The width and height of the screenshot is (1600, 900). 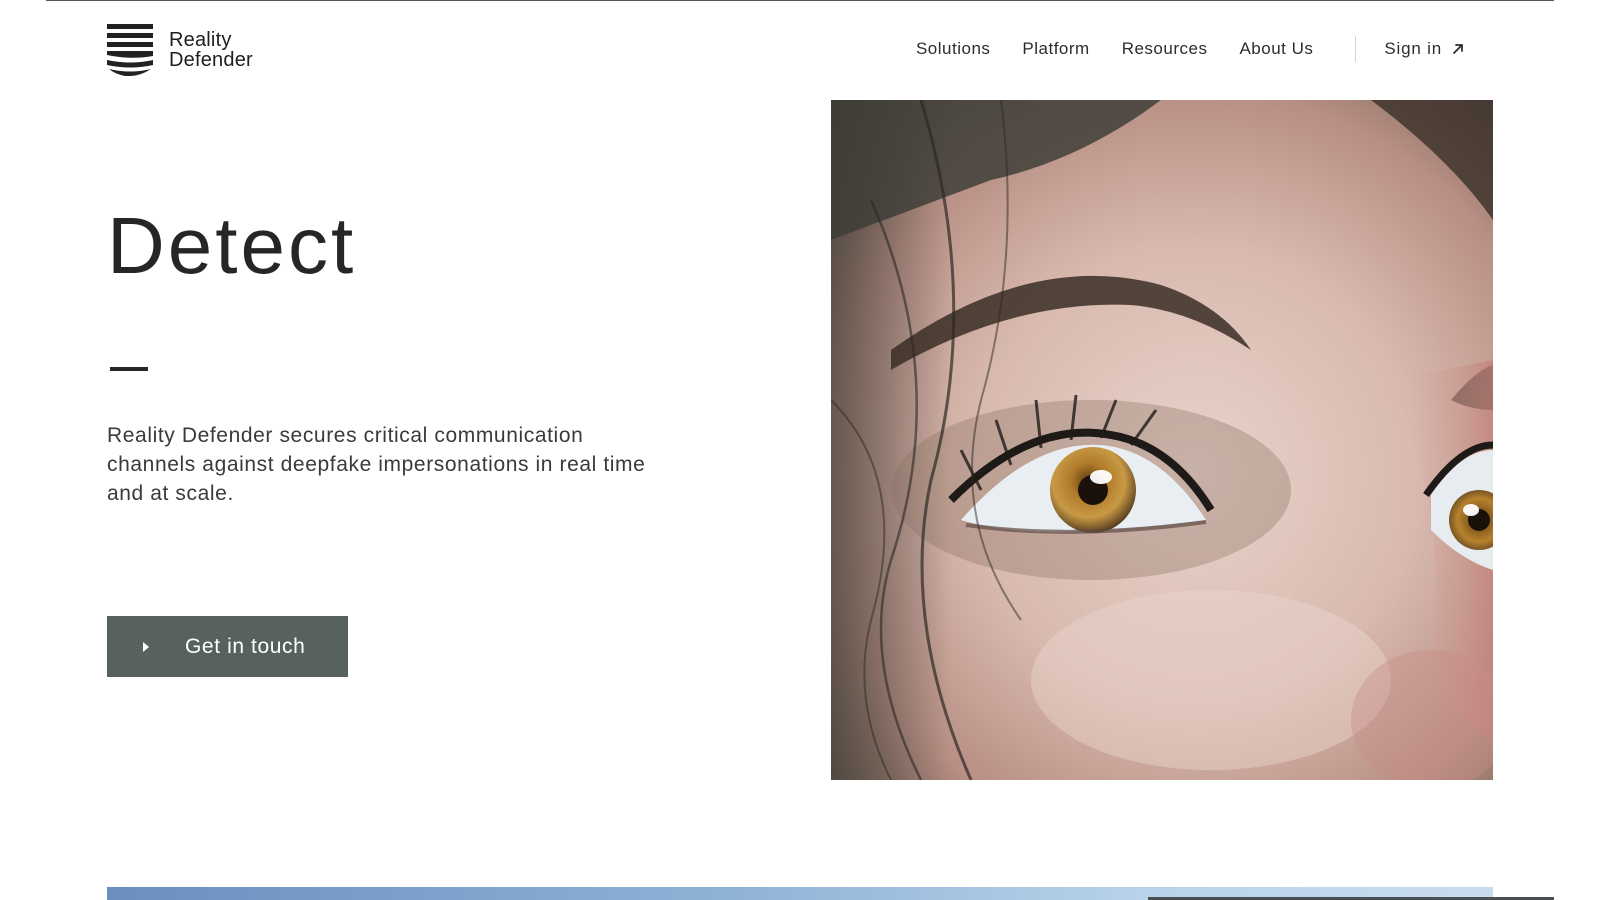 I want to click on hero-dash-divider, so click(x=129, y=369).